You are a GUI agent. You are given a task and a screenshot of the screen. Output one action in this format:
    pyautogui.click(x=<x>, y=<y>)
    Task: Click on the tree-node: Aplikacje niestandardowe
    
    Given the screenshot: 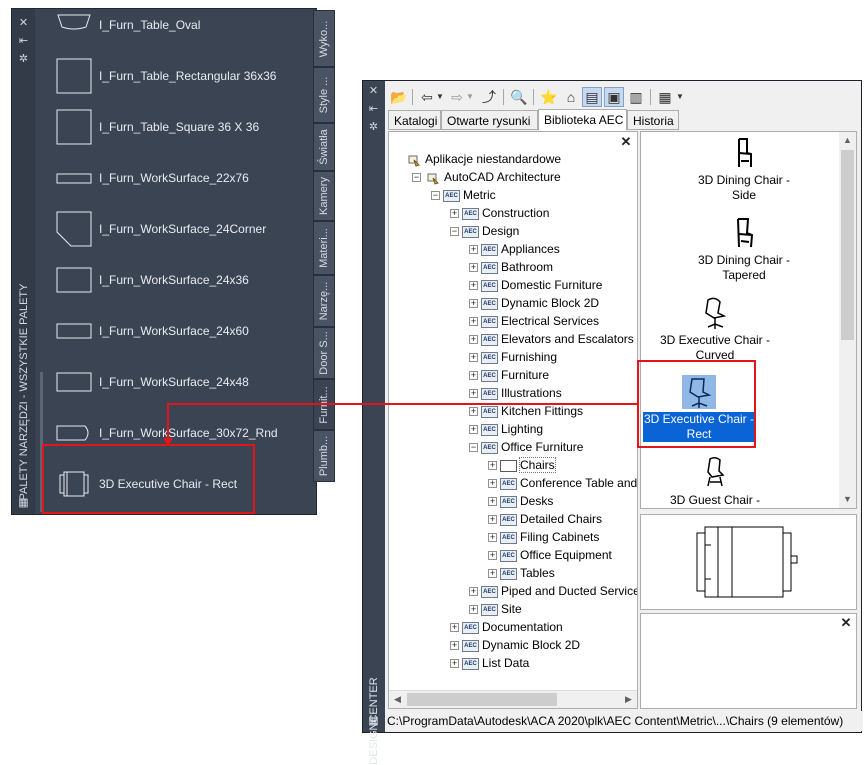 What is the action you would take?
    pyautogui.click(x=477, y=159)
    